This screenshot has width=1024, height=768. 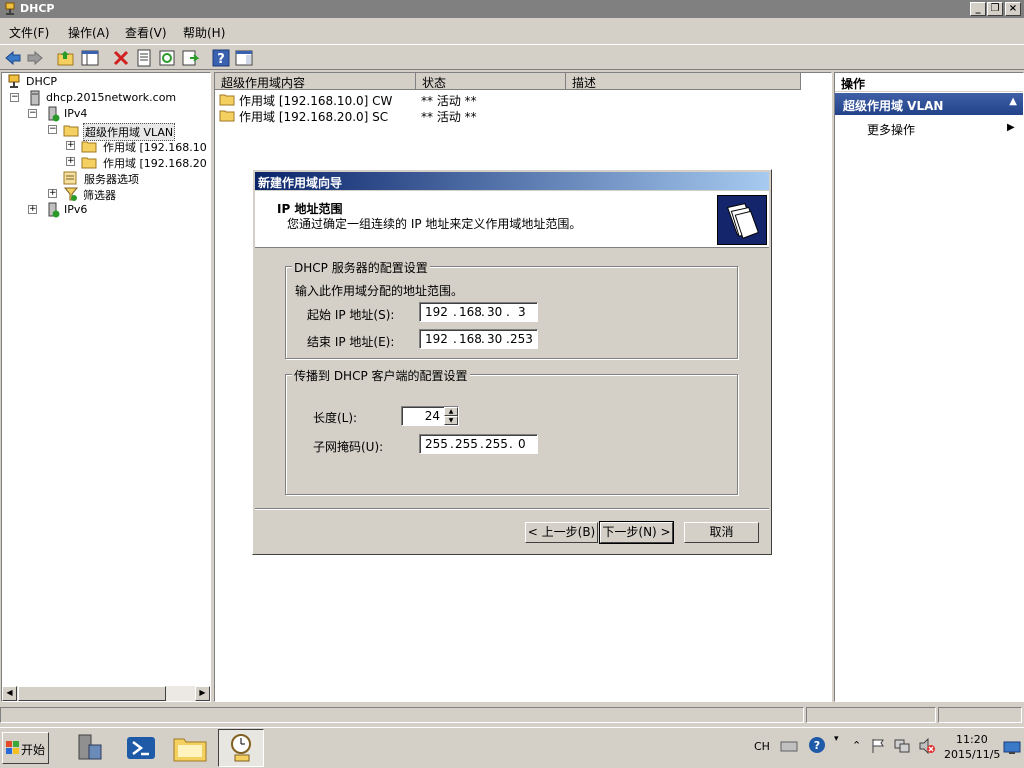 What do you see at coordinates (33, 750) in the screenshot?
I see `start-label: 开始` at bounding box center [33, 750].